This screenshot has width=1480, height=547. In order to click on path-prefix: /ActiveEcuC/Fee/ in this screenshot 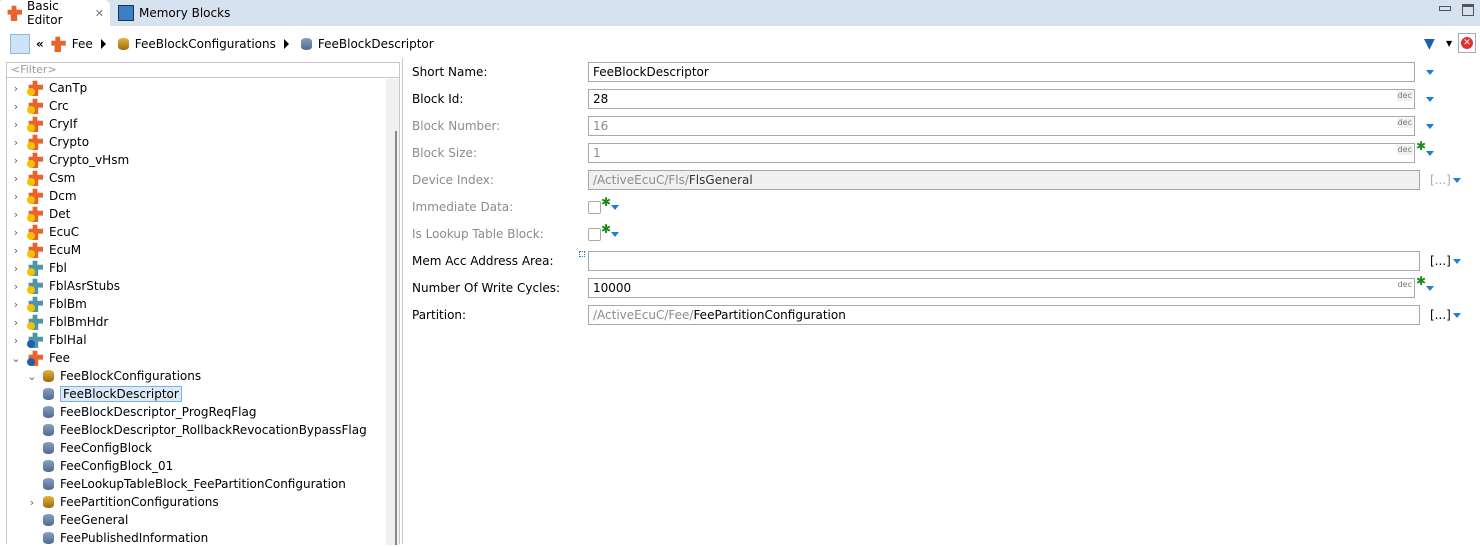, I will do `click(643, 315)`.